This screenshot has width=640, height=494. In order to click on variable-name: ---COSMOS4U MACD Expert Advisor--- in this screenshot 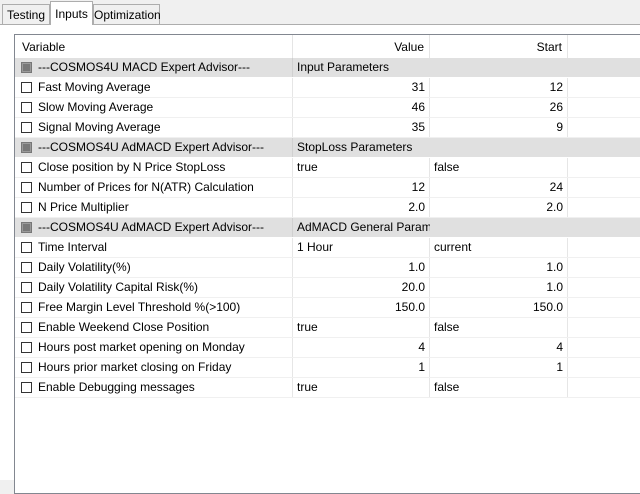, I will do `click(154, 67)`.